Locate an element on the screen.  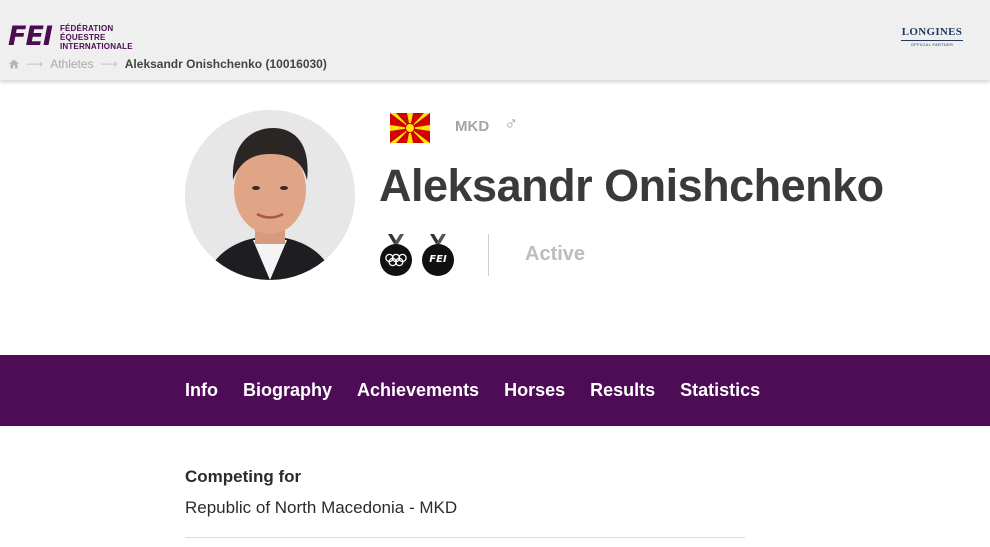
sponsor-divider is located at coordinates (932, 40).